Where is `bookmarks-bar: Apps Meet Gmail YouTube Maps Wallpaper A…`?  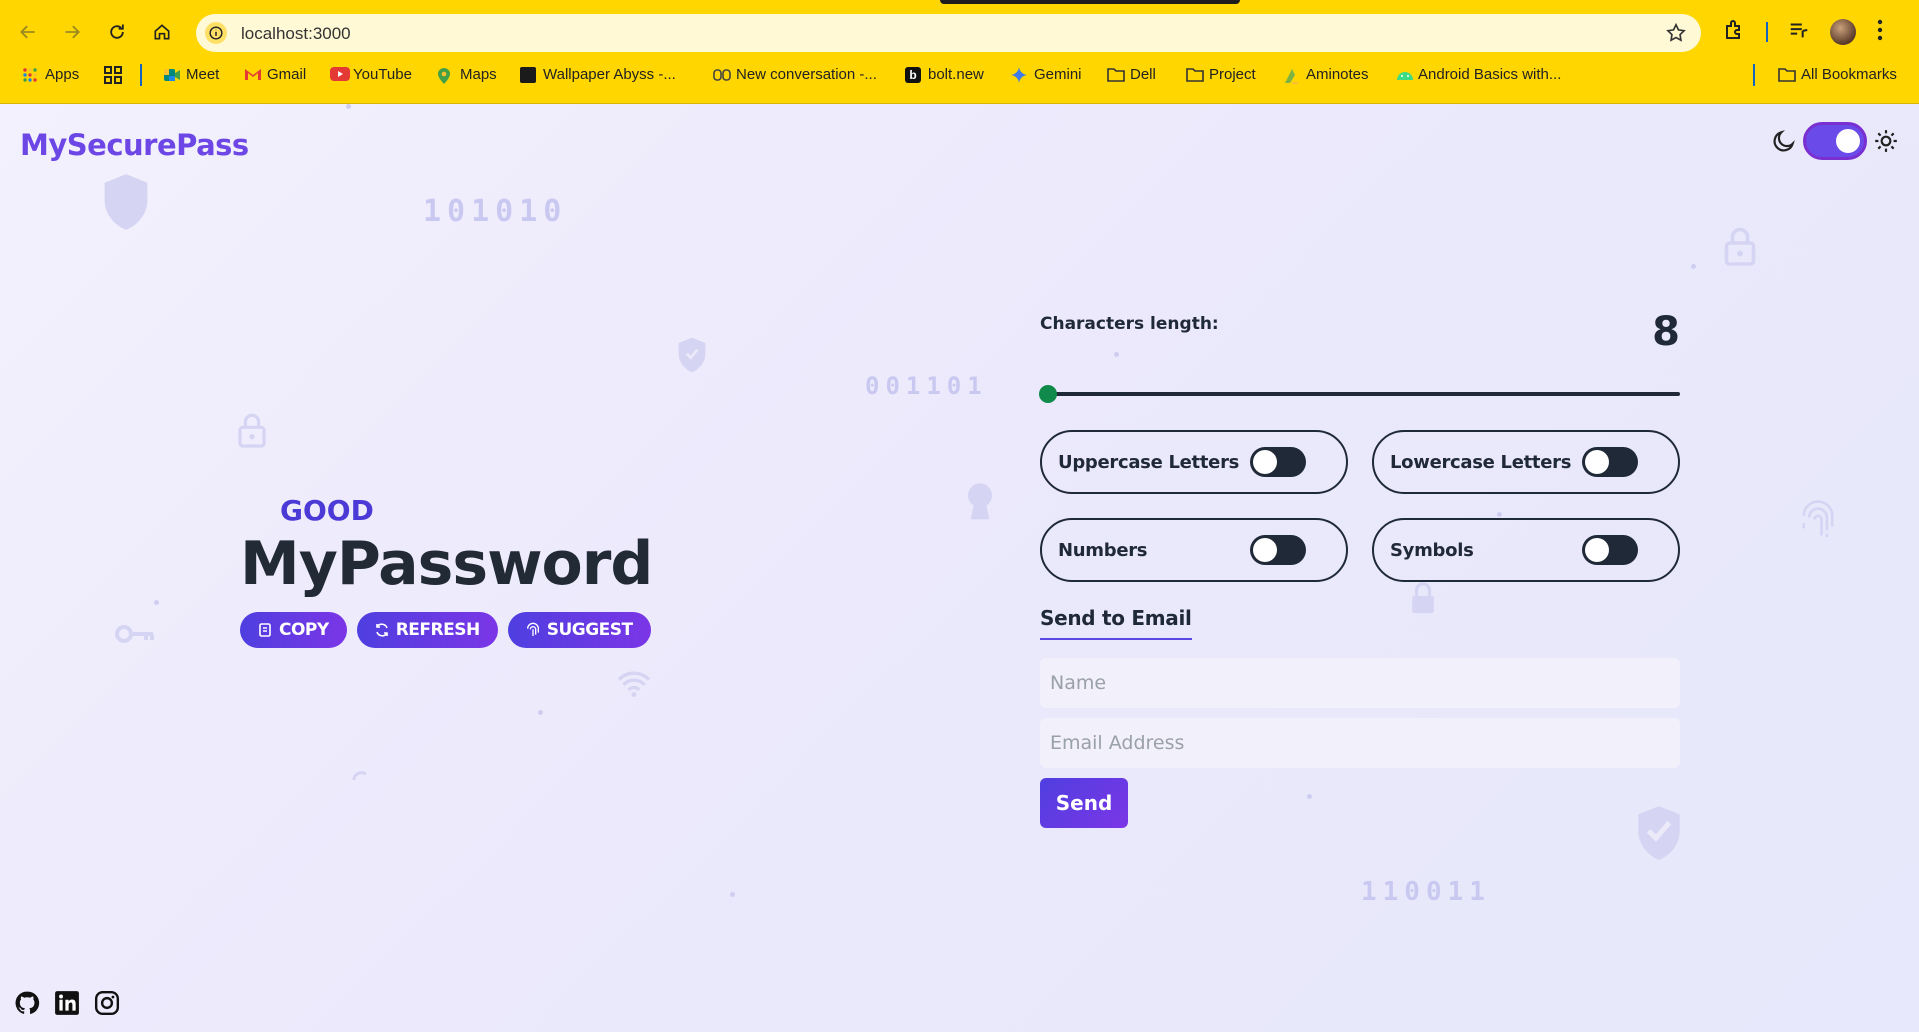 bookmarks-bar: Apps Meet Gmail YouTube Maps Wallpaper A… is located at coordinates (959, 77).